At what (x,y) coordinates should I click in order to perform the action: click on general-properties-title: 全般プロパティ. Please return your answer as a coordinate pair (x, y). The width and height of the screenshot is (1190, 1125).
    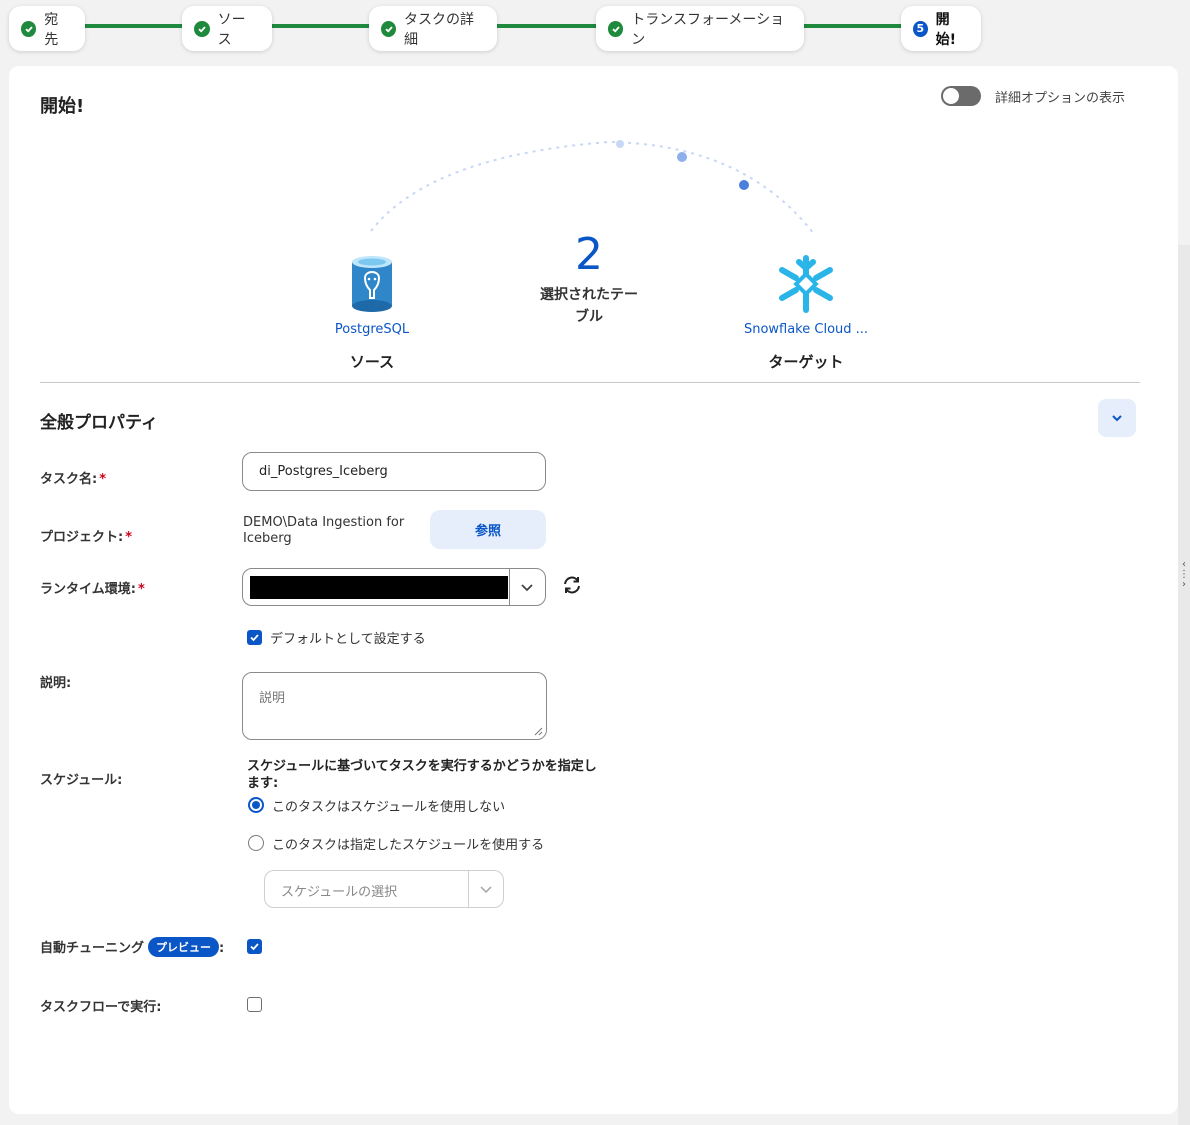
    Looking at the image, I should click on (99, 423).